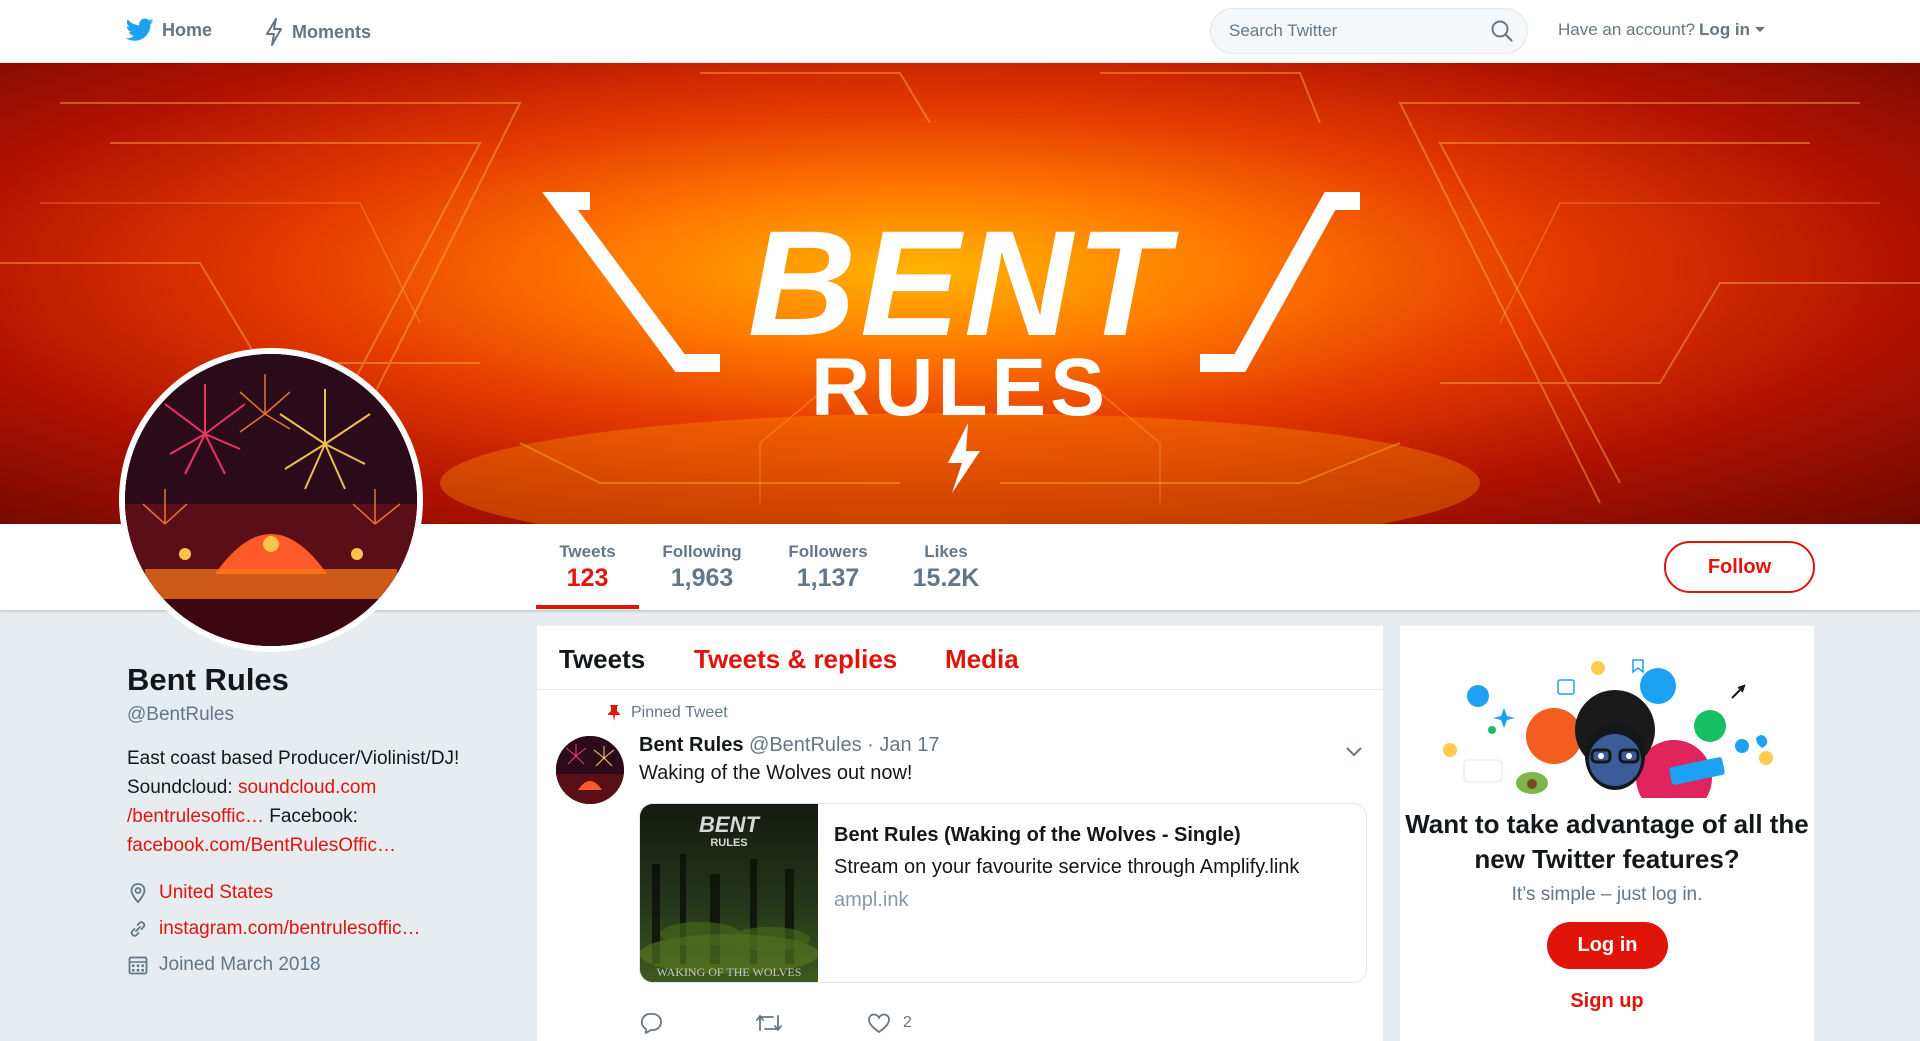  What do you see at coordinates (138, 965) in the screenshot?
I see `calendar-icon` at bounding box center [138, 965].